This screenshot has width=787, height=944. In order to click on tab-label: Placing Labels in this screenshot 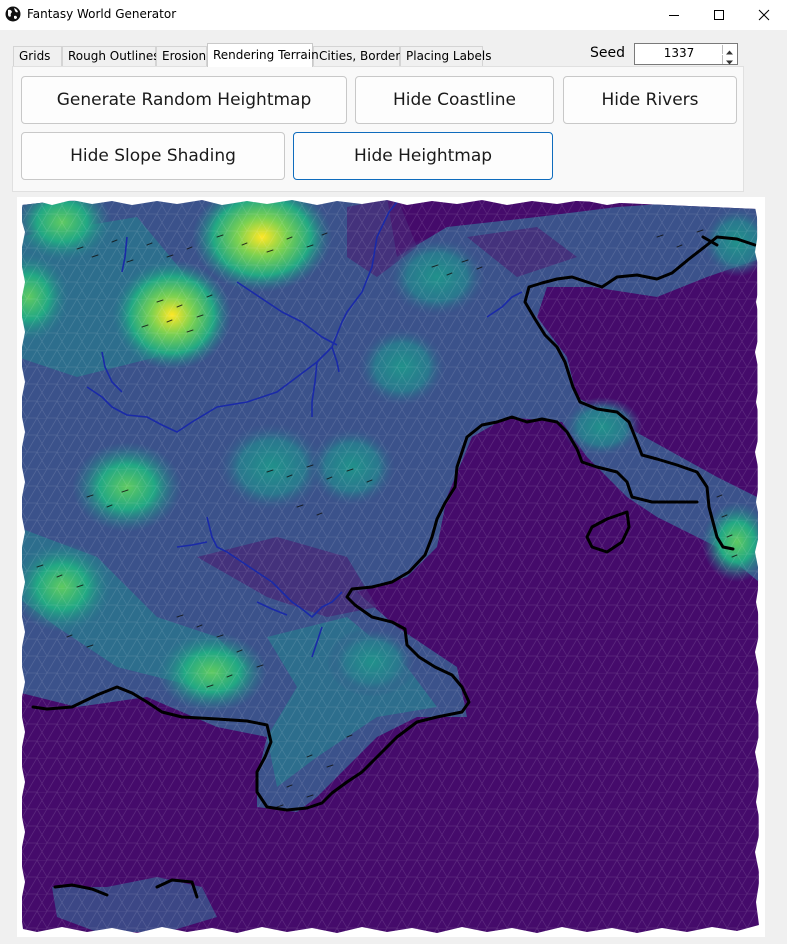, I will do `click(449, 56)`.